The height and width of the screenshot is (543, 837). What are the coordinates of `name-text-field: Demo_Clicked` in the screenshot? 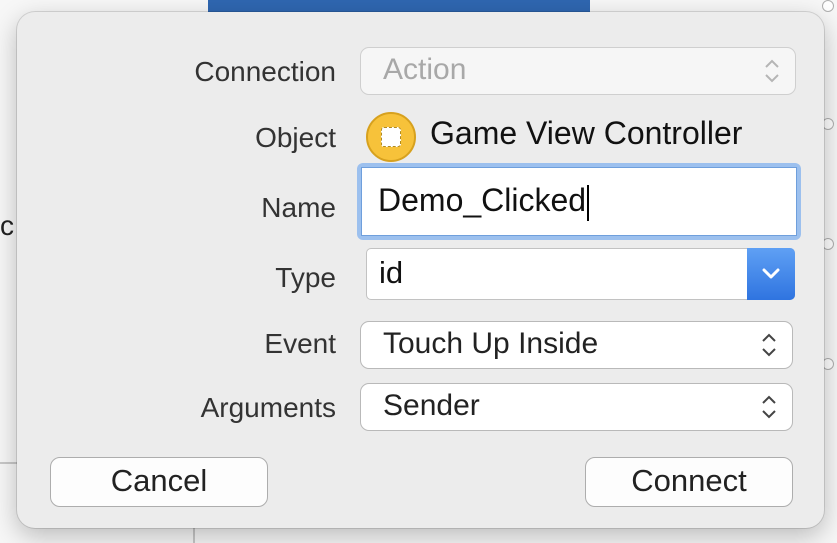 It's located at (579, 201).